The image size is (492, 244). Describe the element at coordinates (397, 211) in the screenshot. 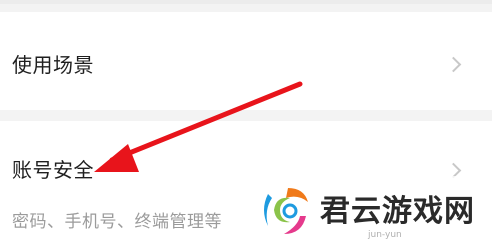

I see `watermark-brand-text: 君云游戏网` at that location.